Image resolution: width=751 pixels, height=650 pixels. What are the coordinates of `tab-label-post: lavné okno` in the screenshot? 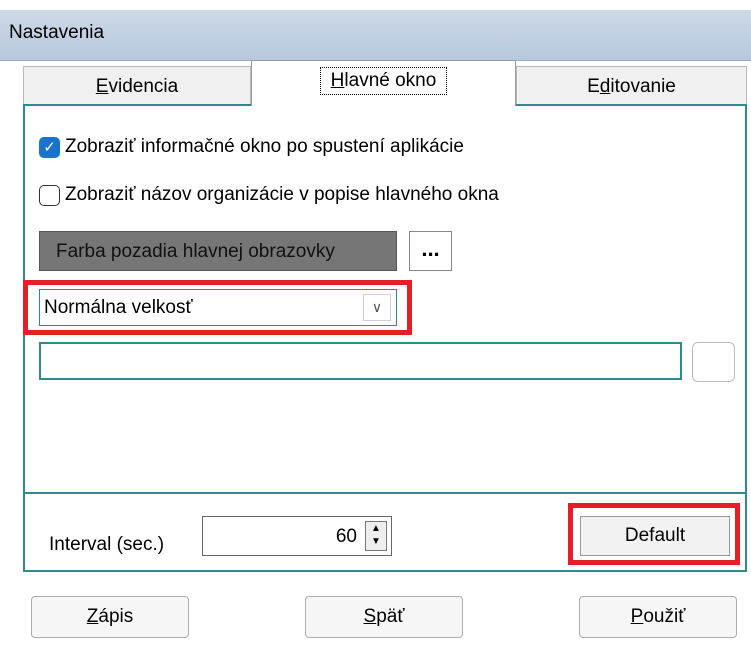 It's located at (390, 80).